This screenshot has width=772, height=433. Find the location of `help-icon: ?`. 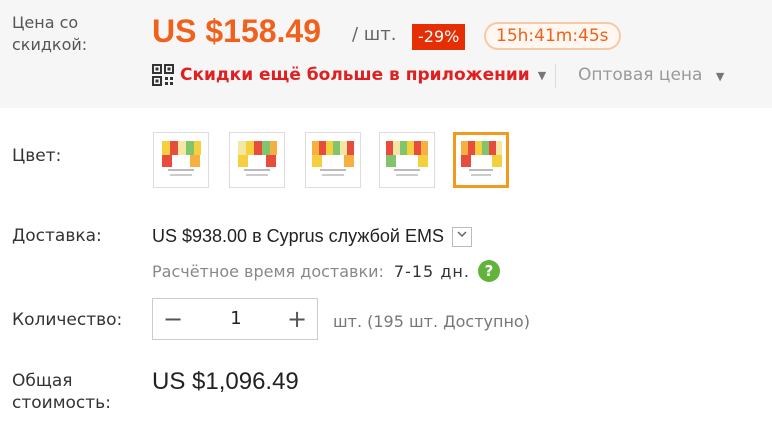

help-icon: ? is located at coordinates (488, 271).